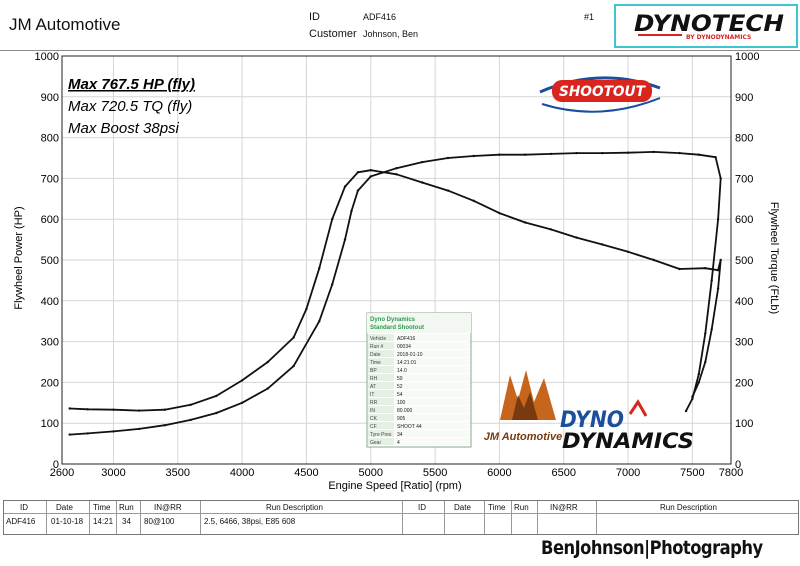 This screenshot has height=566, width=800. What do you see at coordinates (400, 387) in the screenshot?
I see `info-row-value: 52` at bounding box center [400, 387].